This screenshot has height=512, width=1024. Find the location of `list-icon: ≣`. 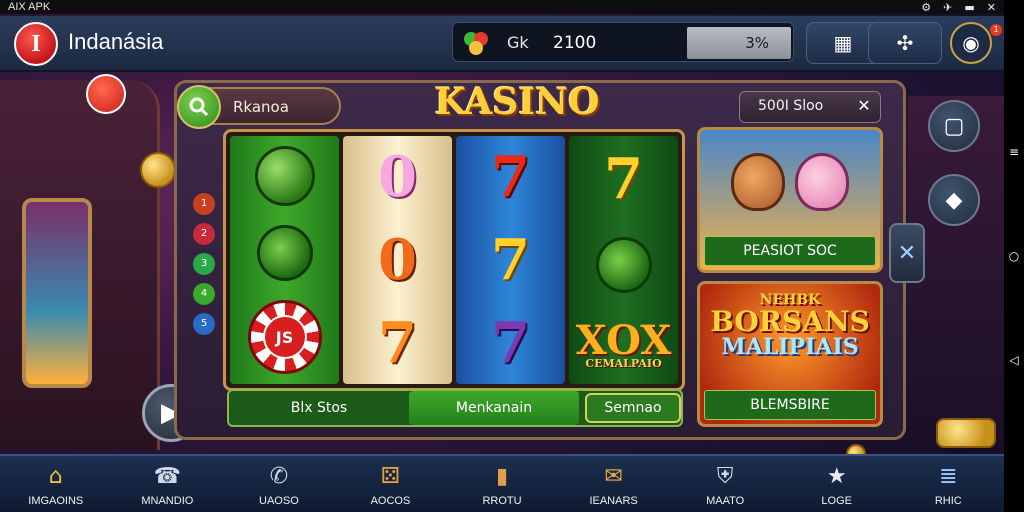

list-icon: ≣ is located at coordinates (948, 476).